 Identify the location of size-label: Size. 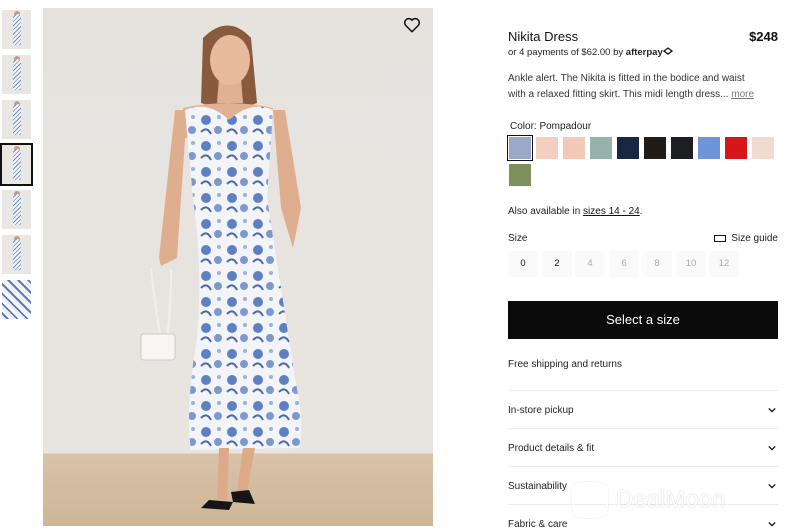
(518, 238).